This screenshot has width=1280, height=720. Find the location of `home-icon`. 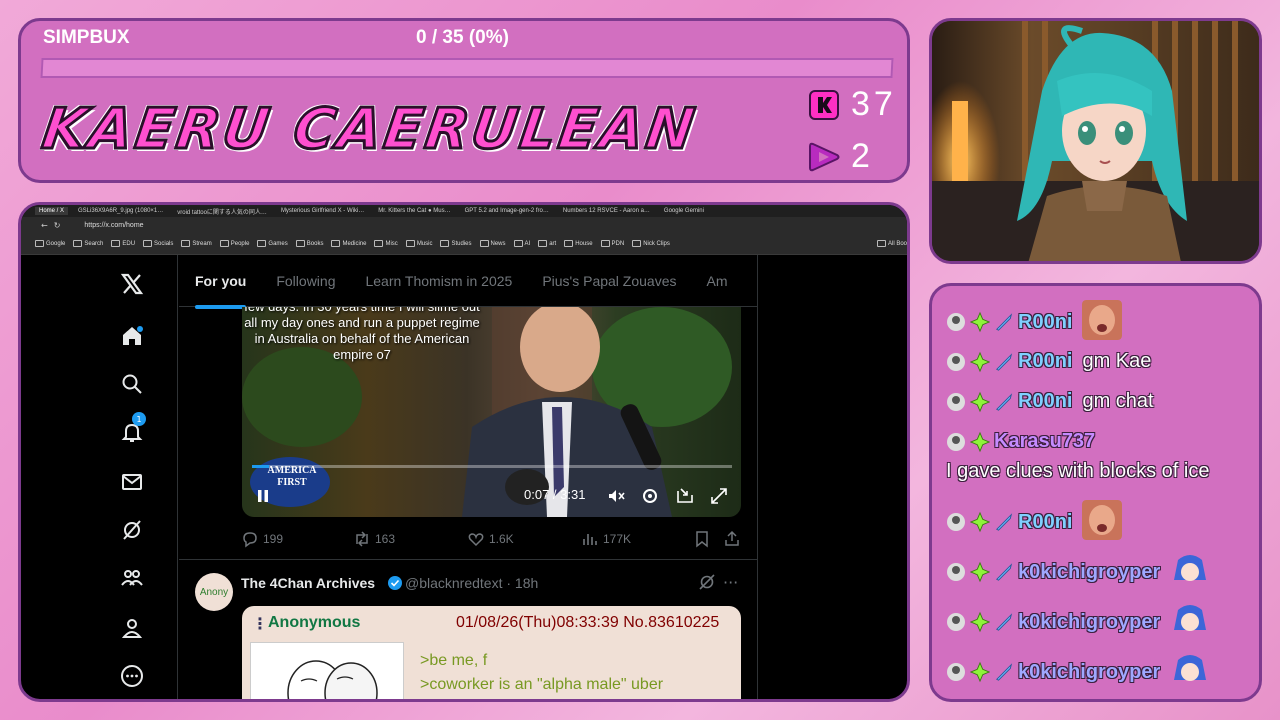

home-icon is located at coordinates (132, 336).